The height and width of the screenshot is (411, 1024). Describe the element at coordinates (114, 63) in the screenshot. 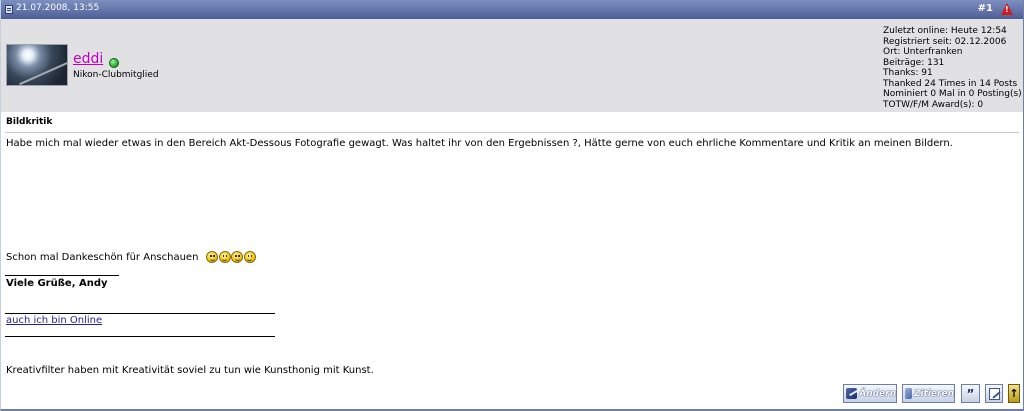

I see `online-status-icon` at that location.